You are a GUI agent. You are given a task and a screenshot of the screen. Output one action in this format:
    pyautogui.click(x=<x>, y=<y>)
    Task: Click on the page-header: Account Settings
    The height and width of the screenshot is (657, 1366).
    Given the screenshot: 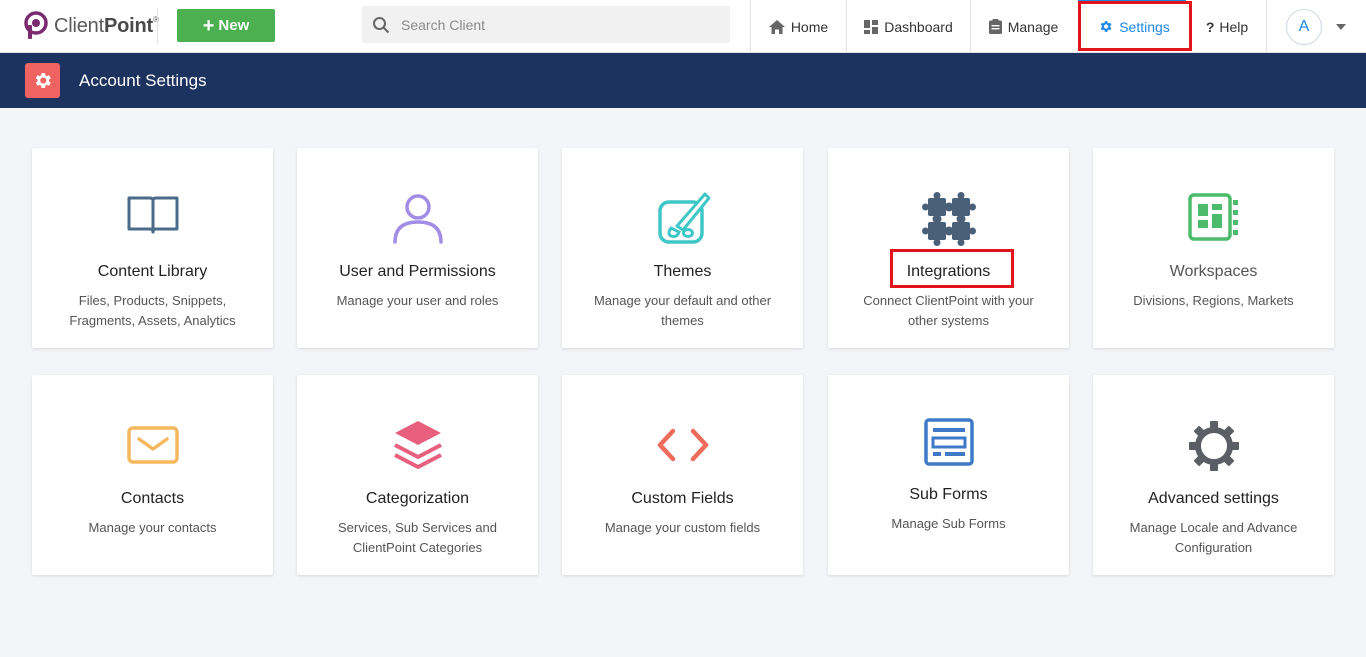 What is the action you would take?
    pyautogui.click(x=683, y=80)
    